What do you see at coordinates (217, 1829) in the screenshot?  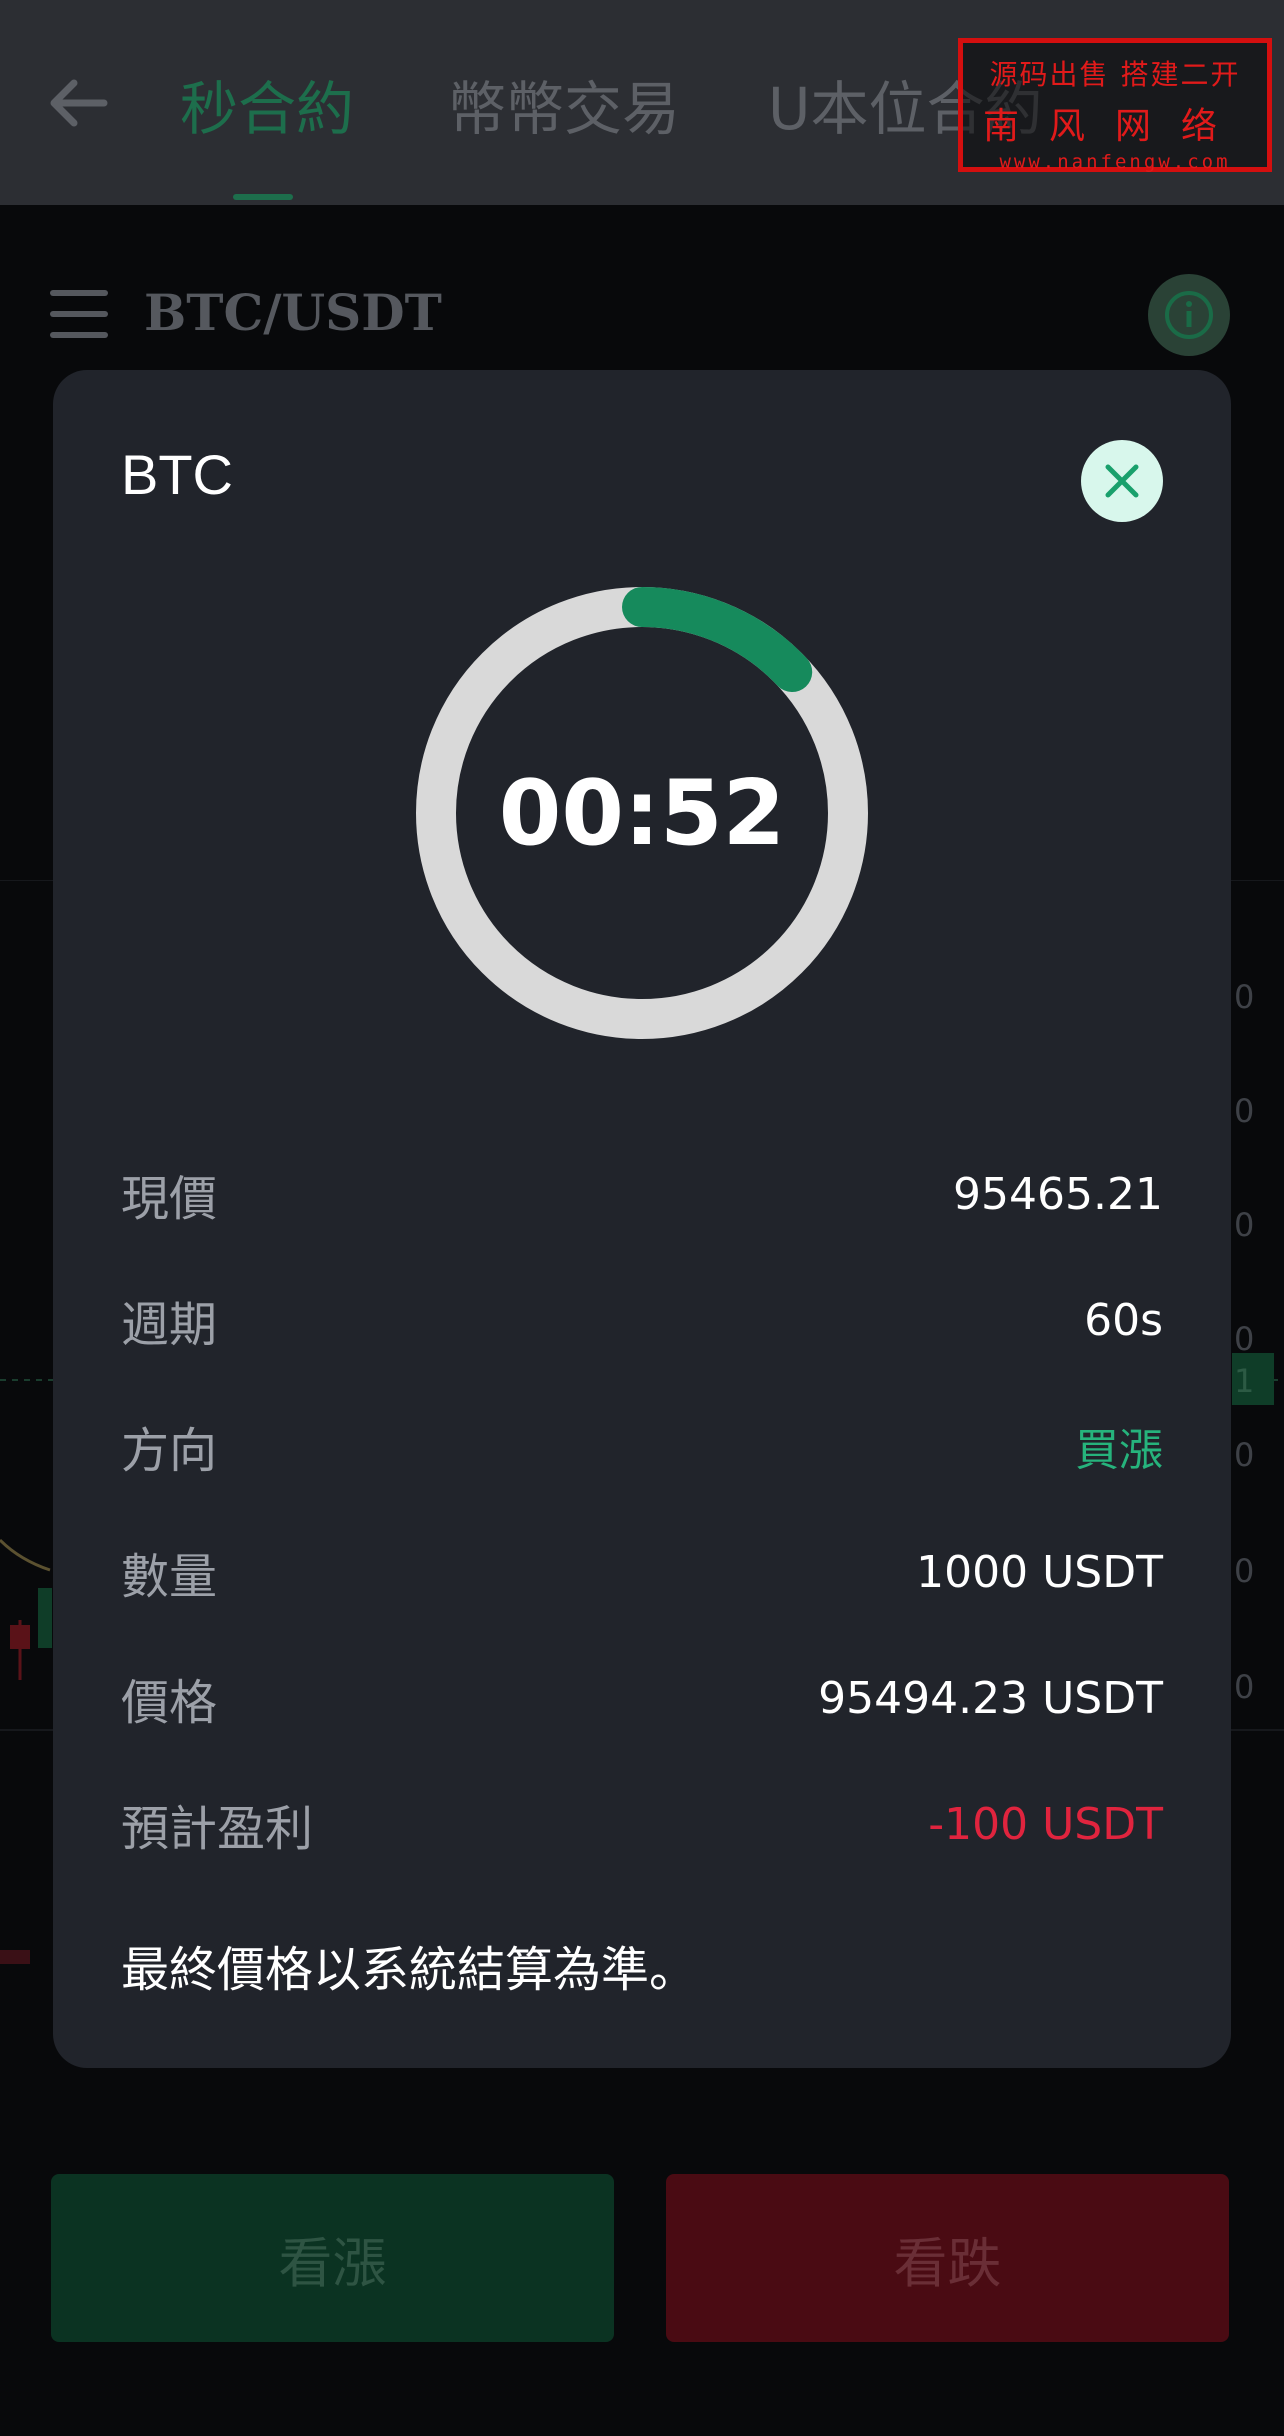 I see `row-label: 預計盈利` at bounding box center [217, 1829].